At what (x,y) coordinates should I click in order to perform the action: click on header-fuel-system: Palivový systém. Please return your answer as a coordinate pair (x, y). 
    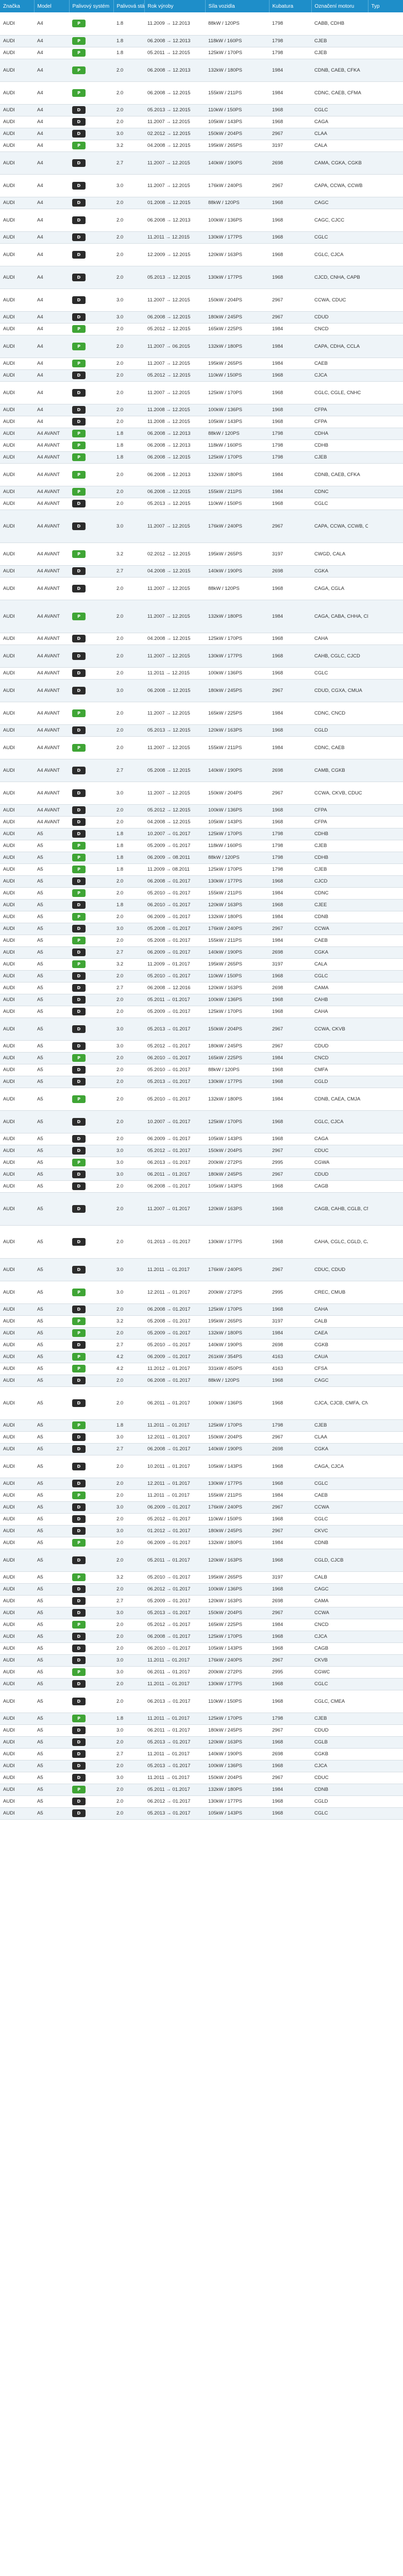
    Looking at the image, I should click on (92, 6).